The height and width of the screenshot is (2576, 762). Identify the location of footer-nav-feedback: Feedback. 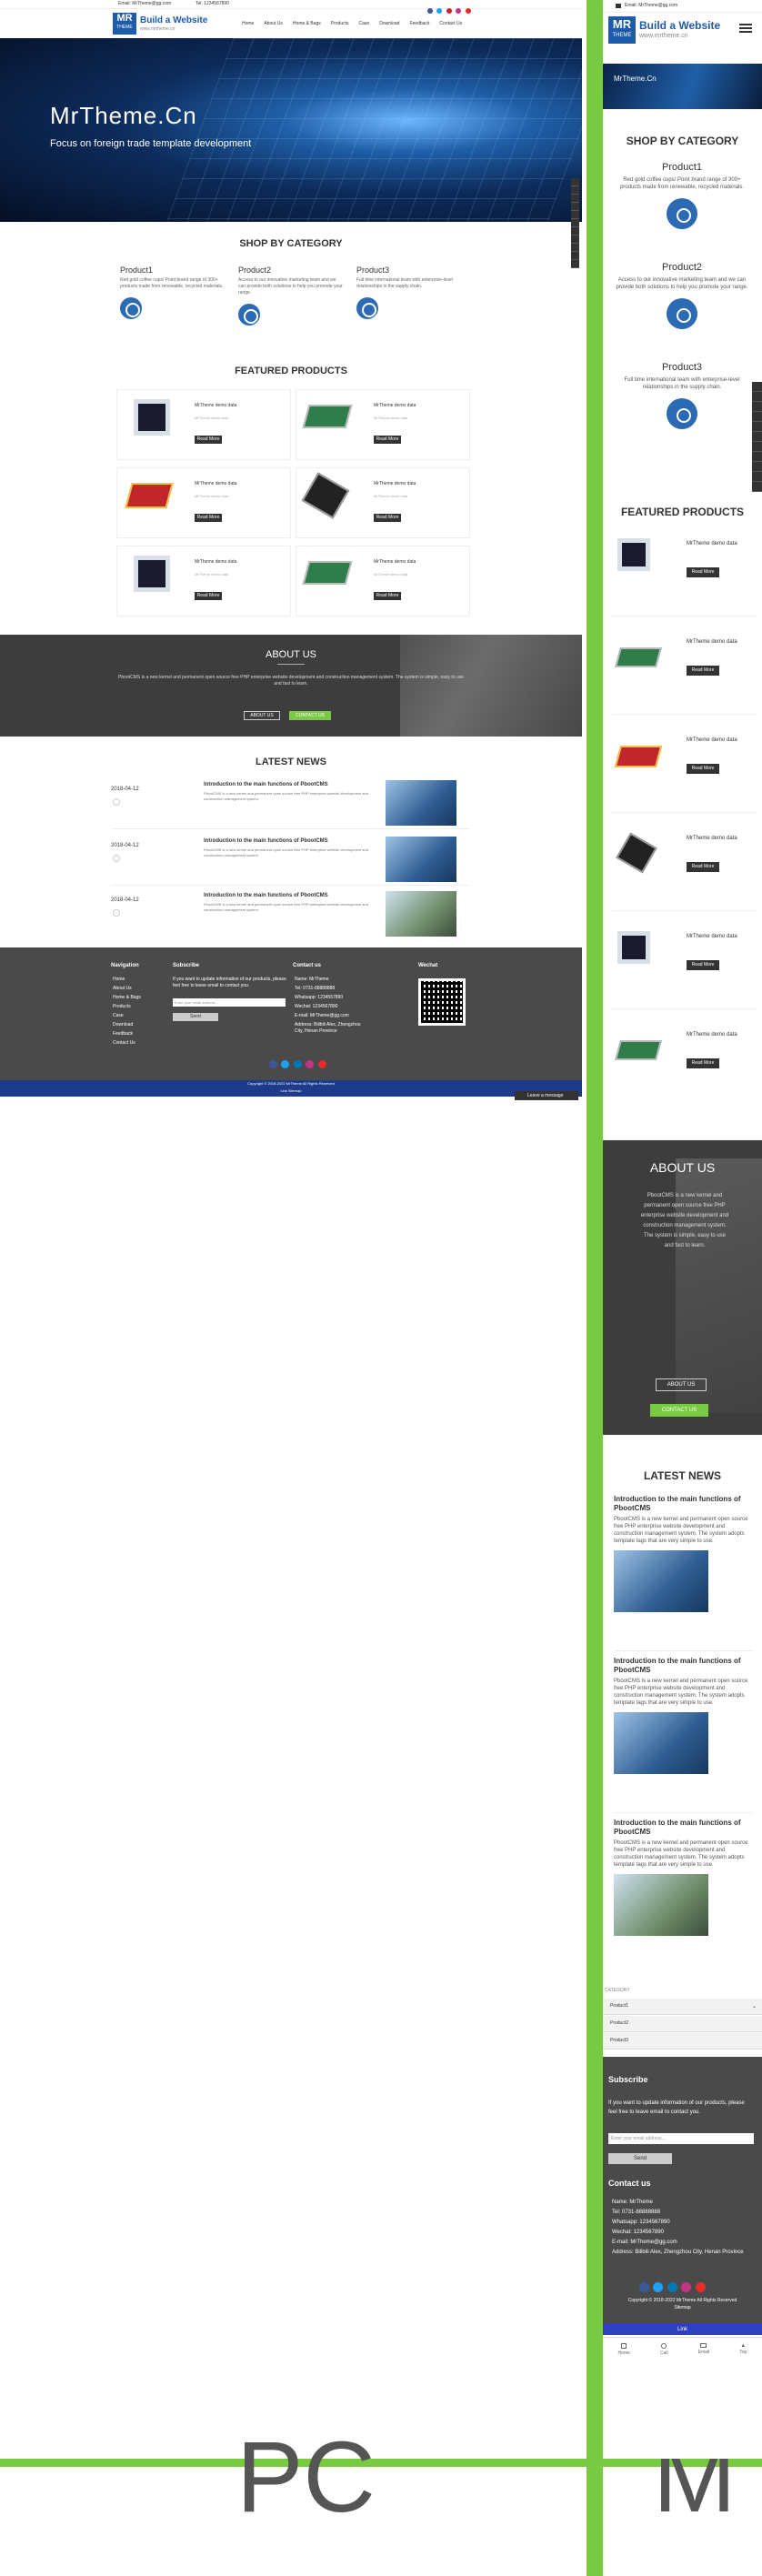
(127, 1034).